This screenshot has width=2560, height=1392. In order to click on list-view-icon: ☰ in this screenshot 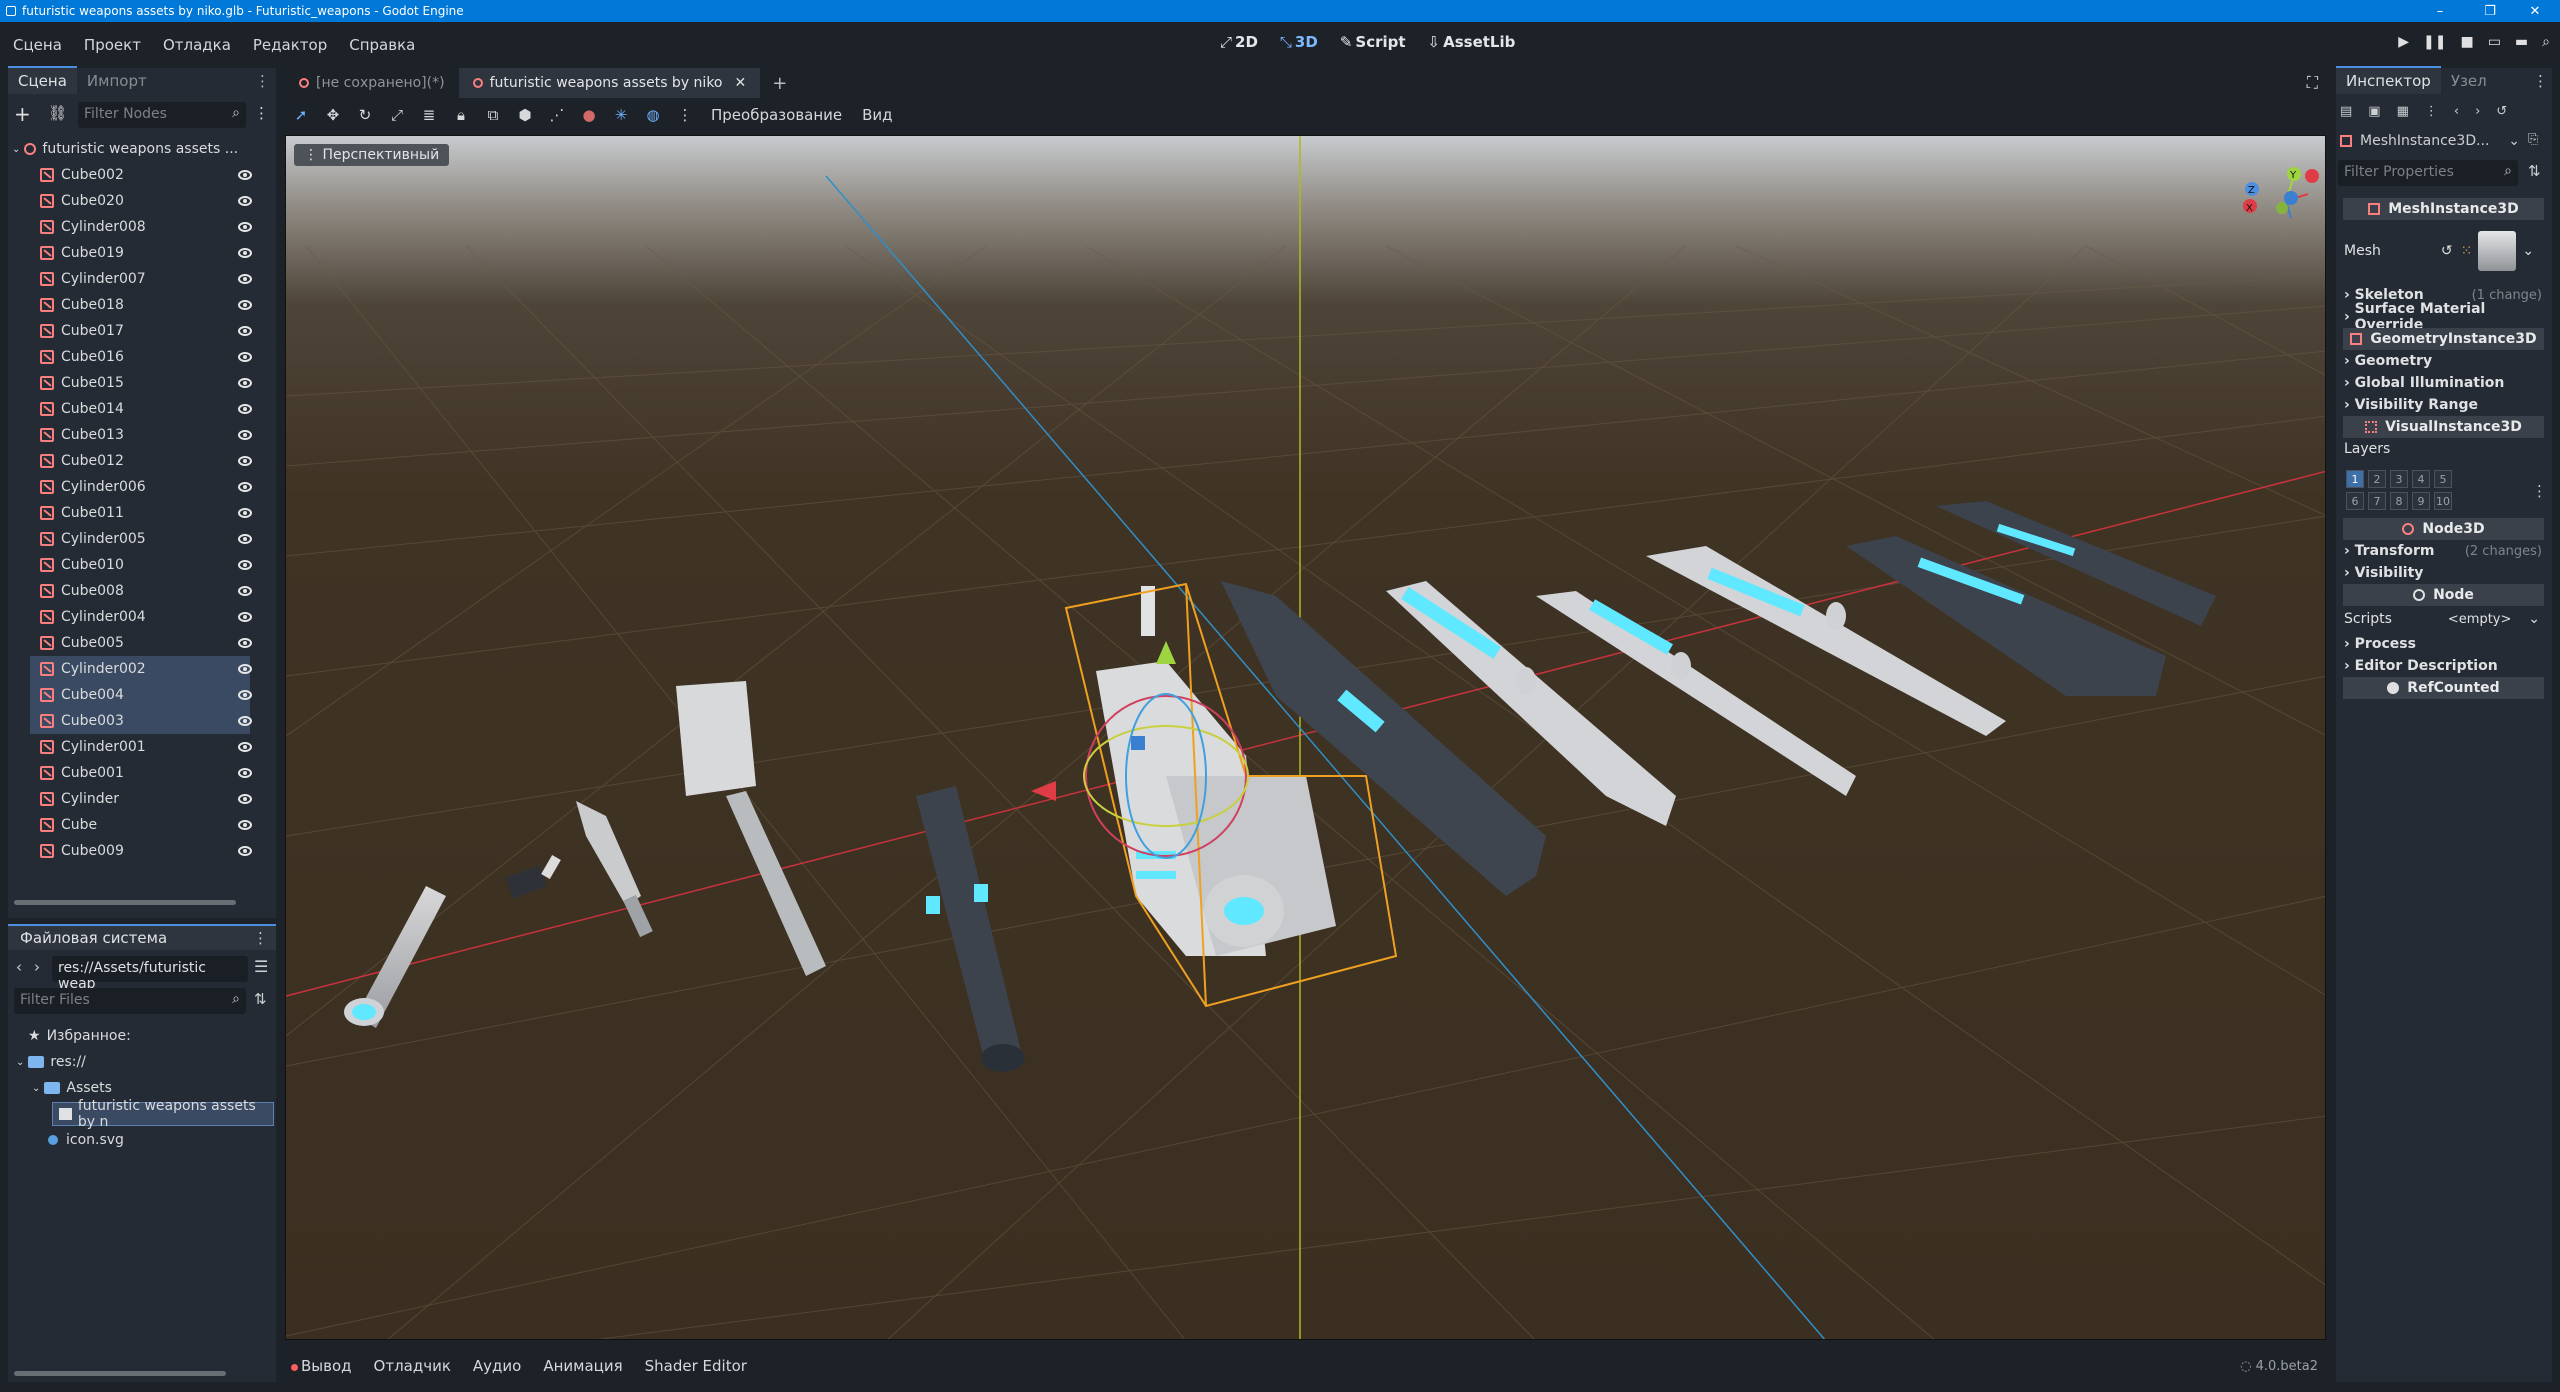, I will do `click(261, 966)`.